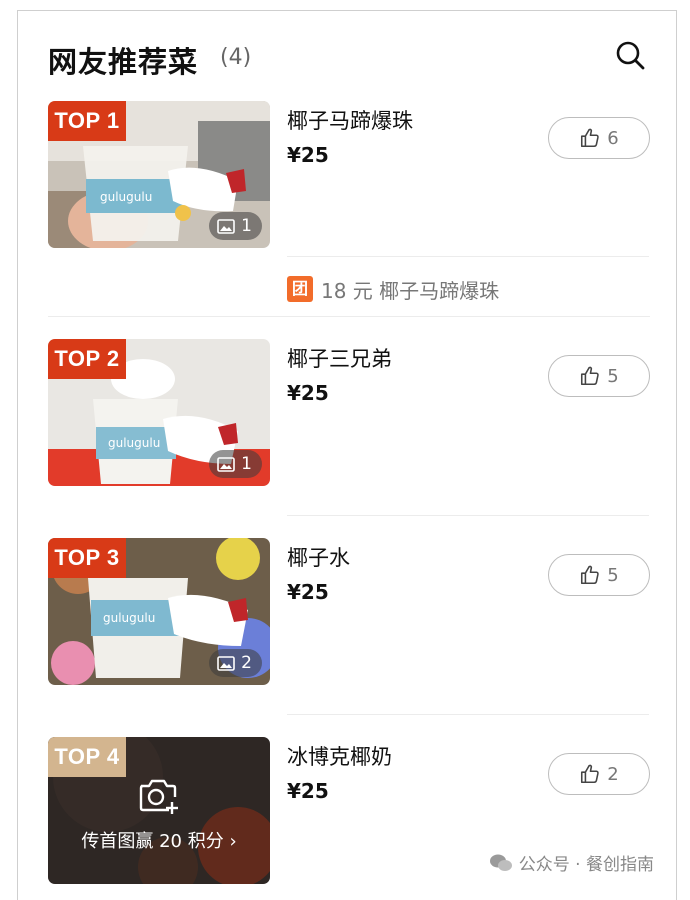  I want to click on dish-photo: gulugulu TOP 1 1, so click(159, 174).